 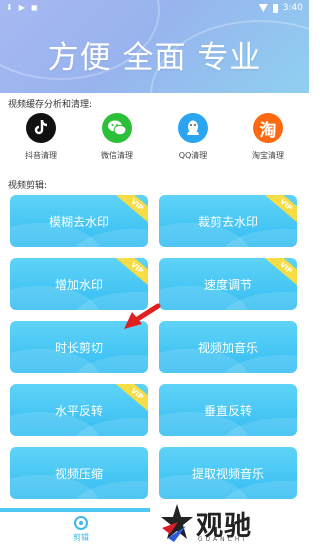 I want to click on tab-edit: 剪辑, so click(x=81, y=529).